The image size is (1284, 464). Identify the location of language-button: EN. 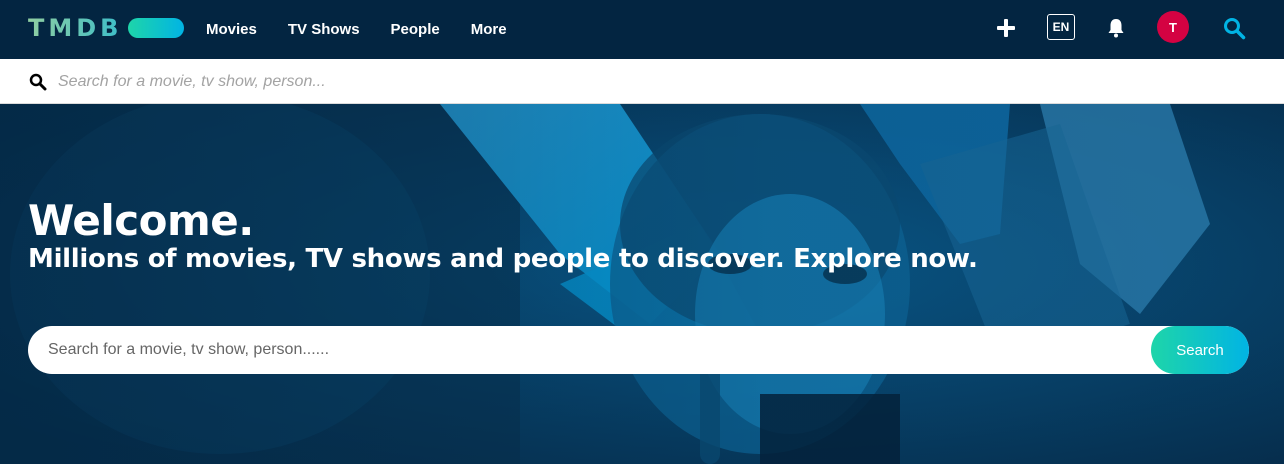
(1061, 27).